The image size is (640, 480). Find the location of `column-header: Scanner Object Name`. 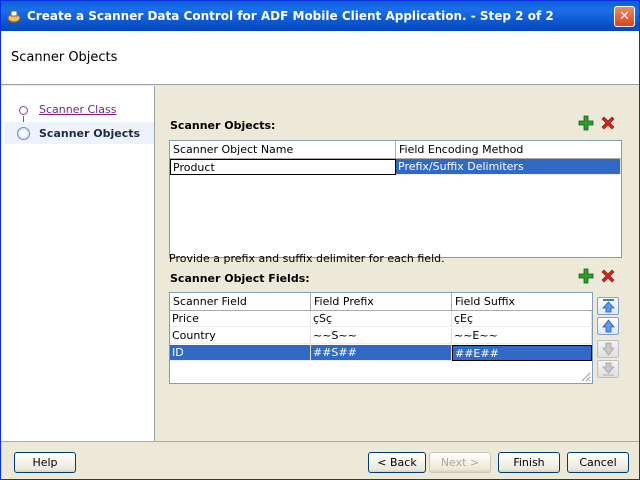

column-header: Scanner Object Name is located at coordinates (283, 150).